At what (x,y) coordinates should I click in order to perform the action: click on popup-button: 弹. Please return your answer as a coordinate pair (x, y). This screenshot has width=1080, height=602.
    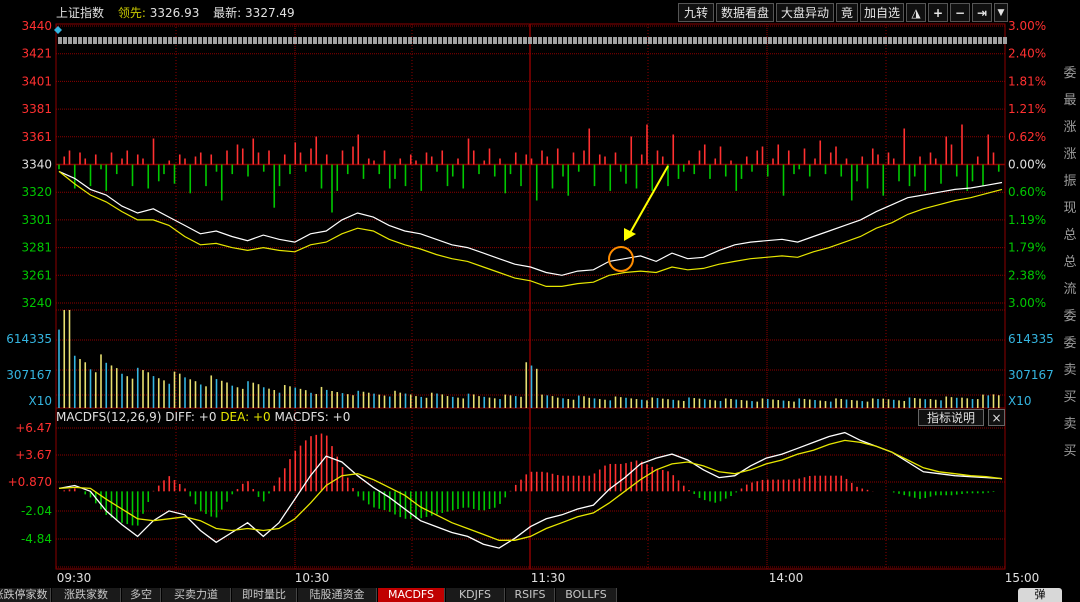
    Looking at the image, I should click on (1040, 595).